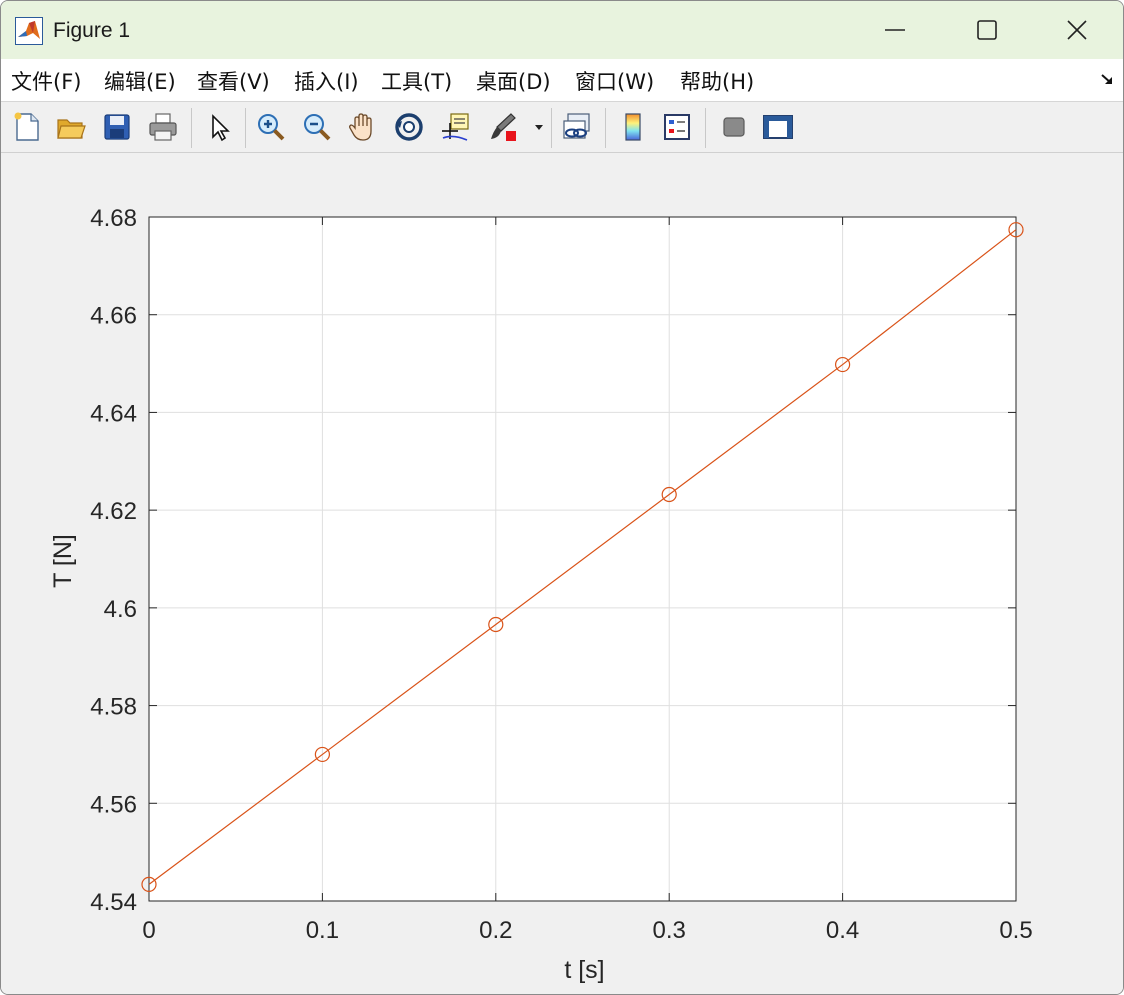  Describe the element at coordinates (717, 81) in the screenshot. I see `menu-help: 帮助(H)` at that location.